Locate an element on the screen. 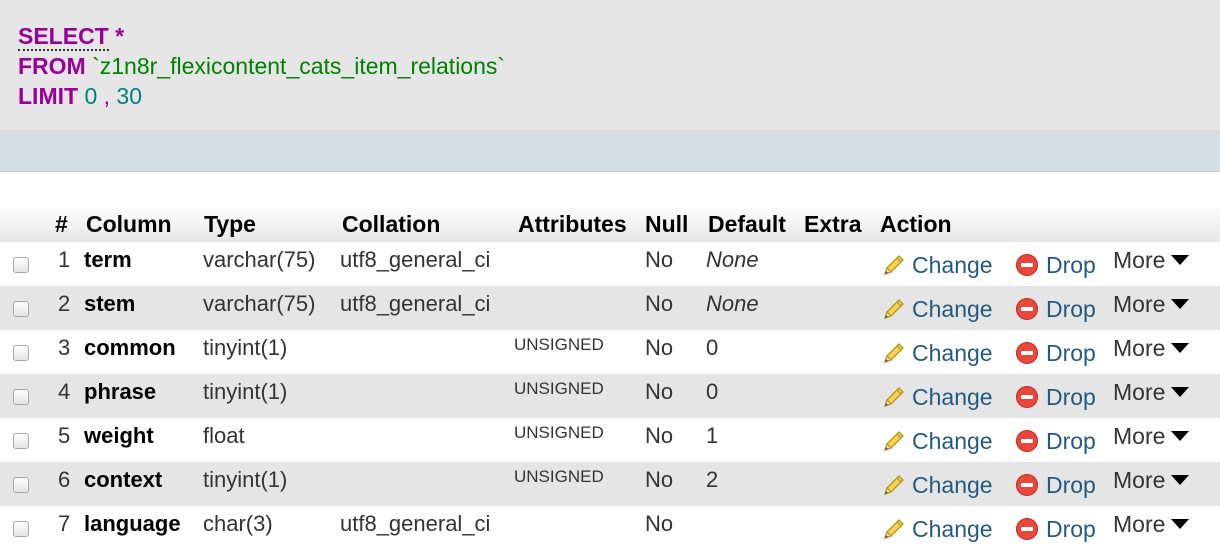 This screenshot has height=560, width=1220. header-collation: Collation is located at coordinates (391, 224).